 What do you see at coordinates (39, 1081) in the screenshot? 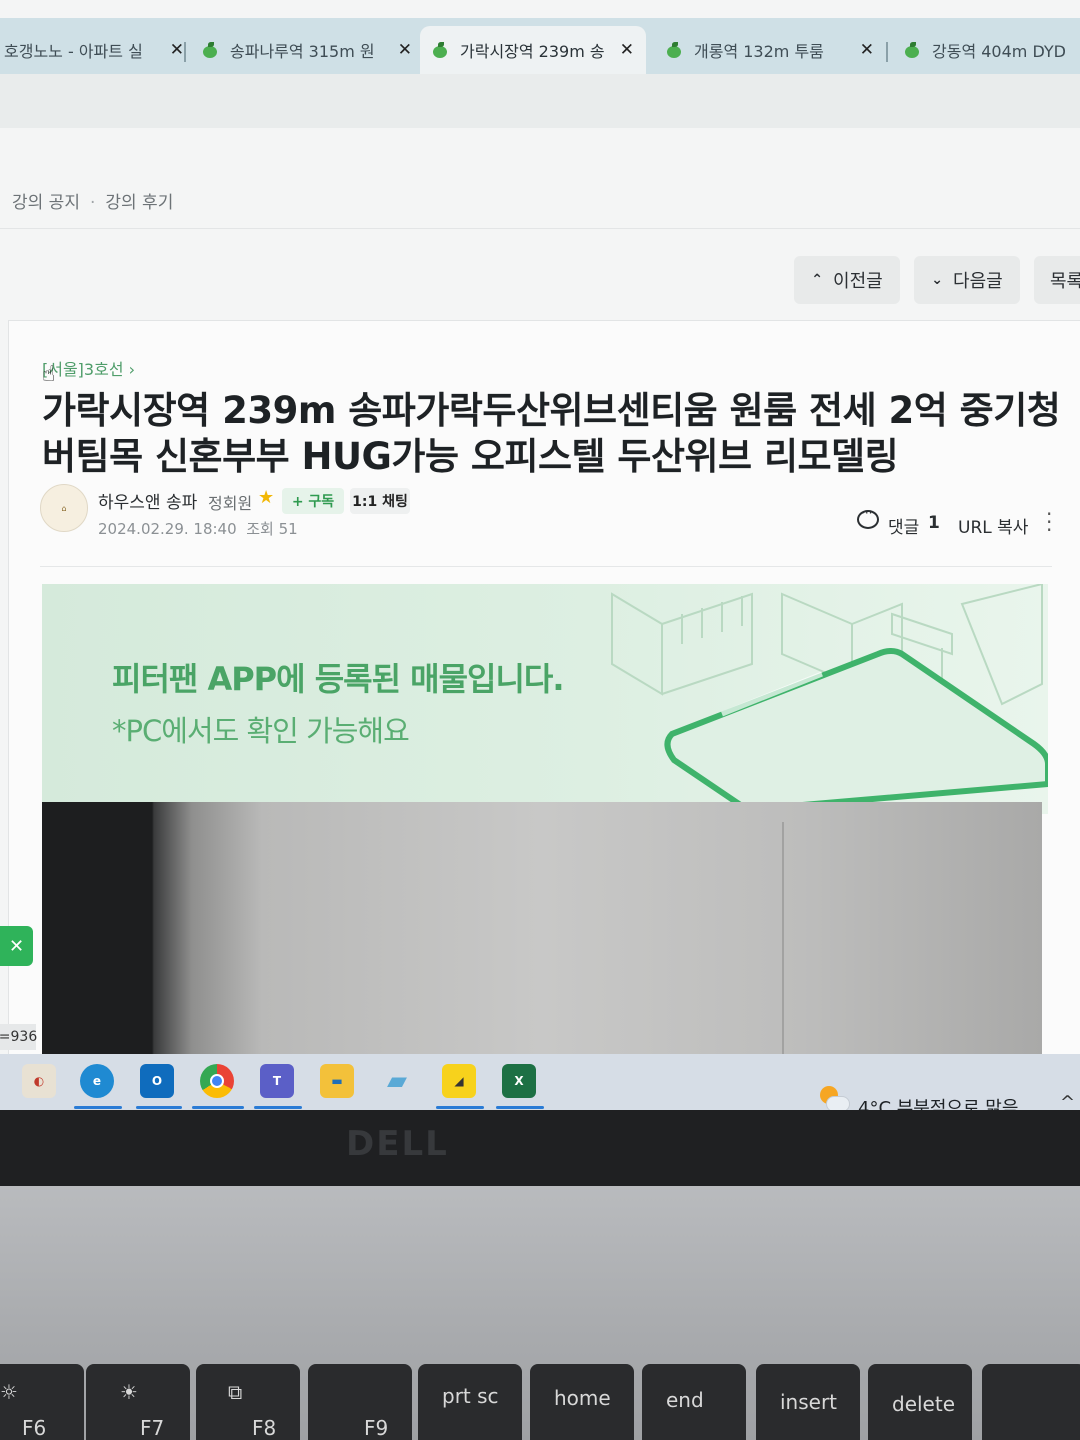
I see `paint-icon: ◐` at bounding box center [39, 1081].